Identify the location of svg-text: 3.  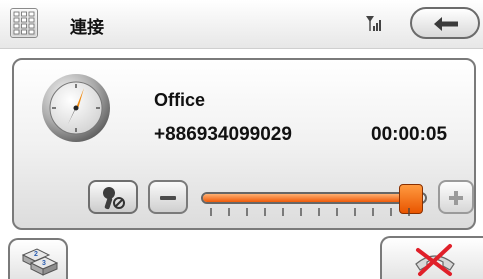
(44, 263).